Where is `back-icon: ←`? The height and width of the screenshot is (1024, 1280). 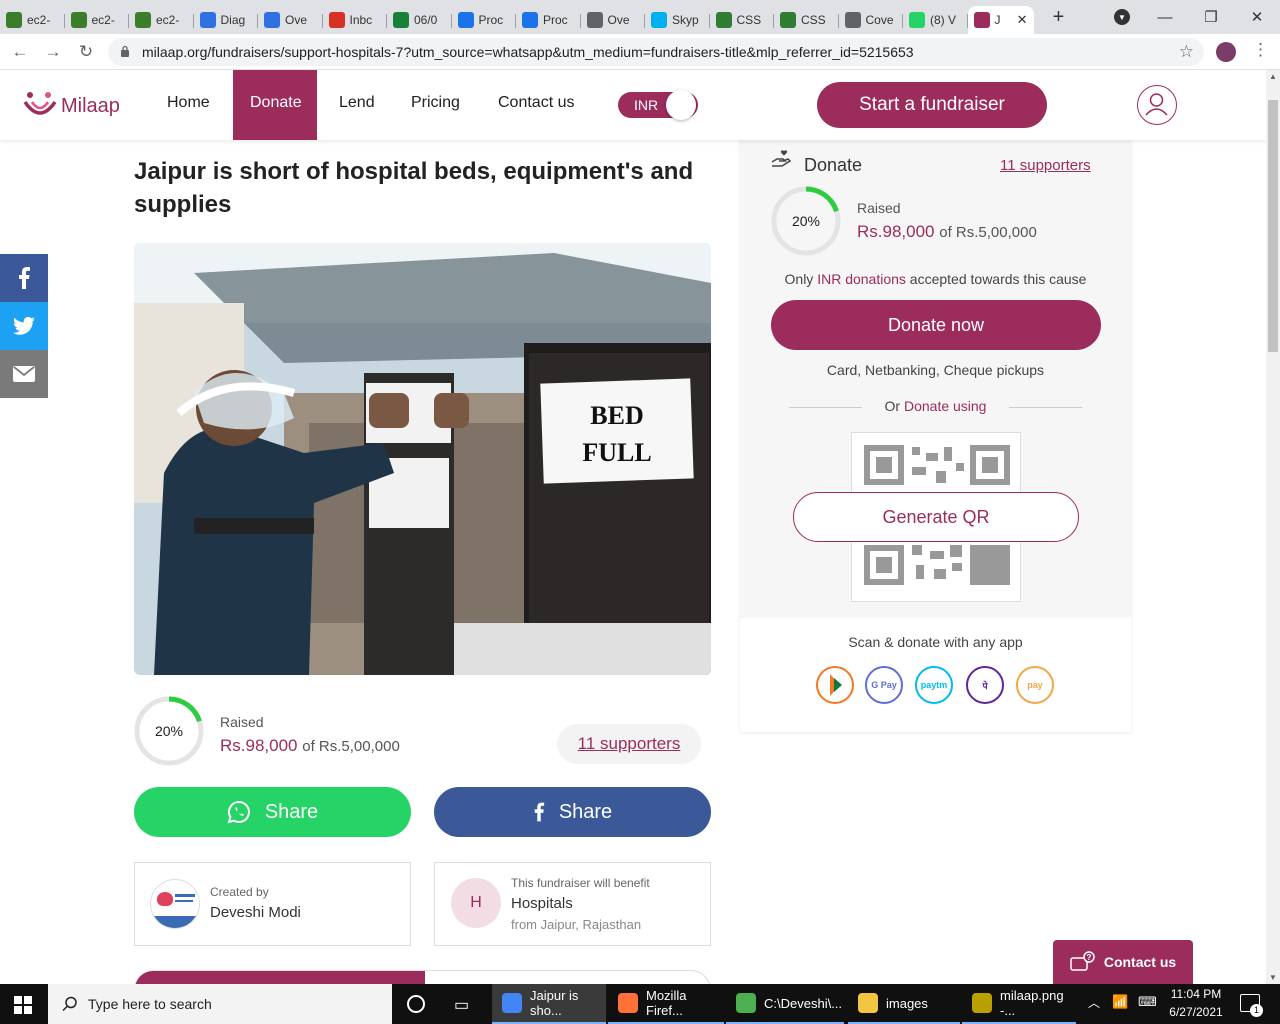 back-icon: ← is located at coordinates (20, 52).